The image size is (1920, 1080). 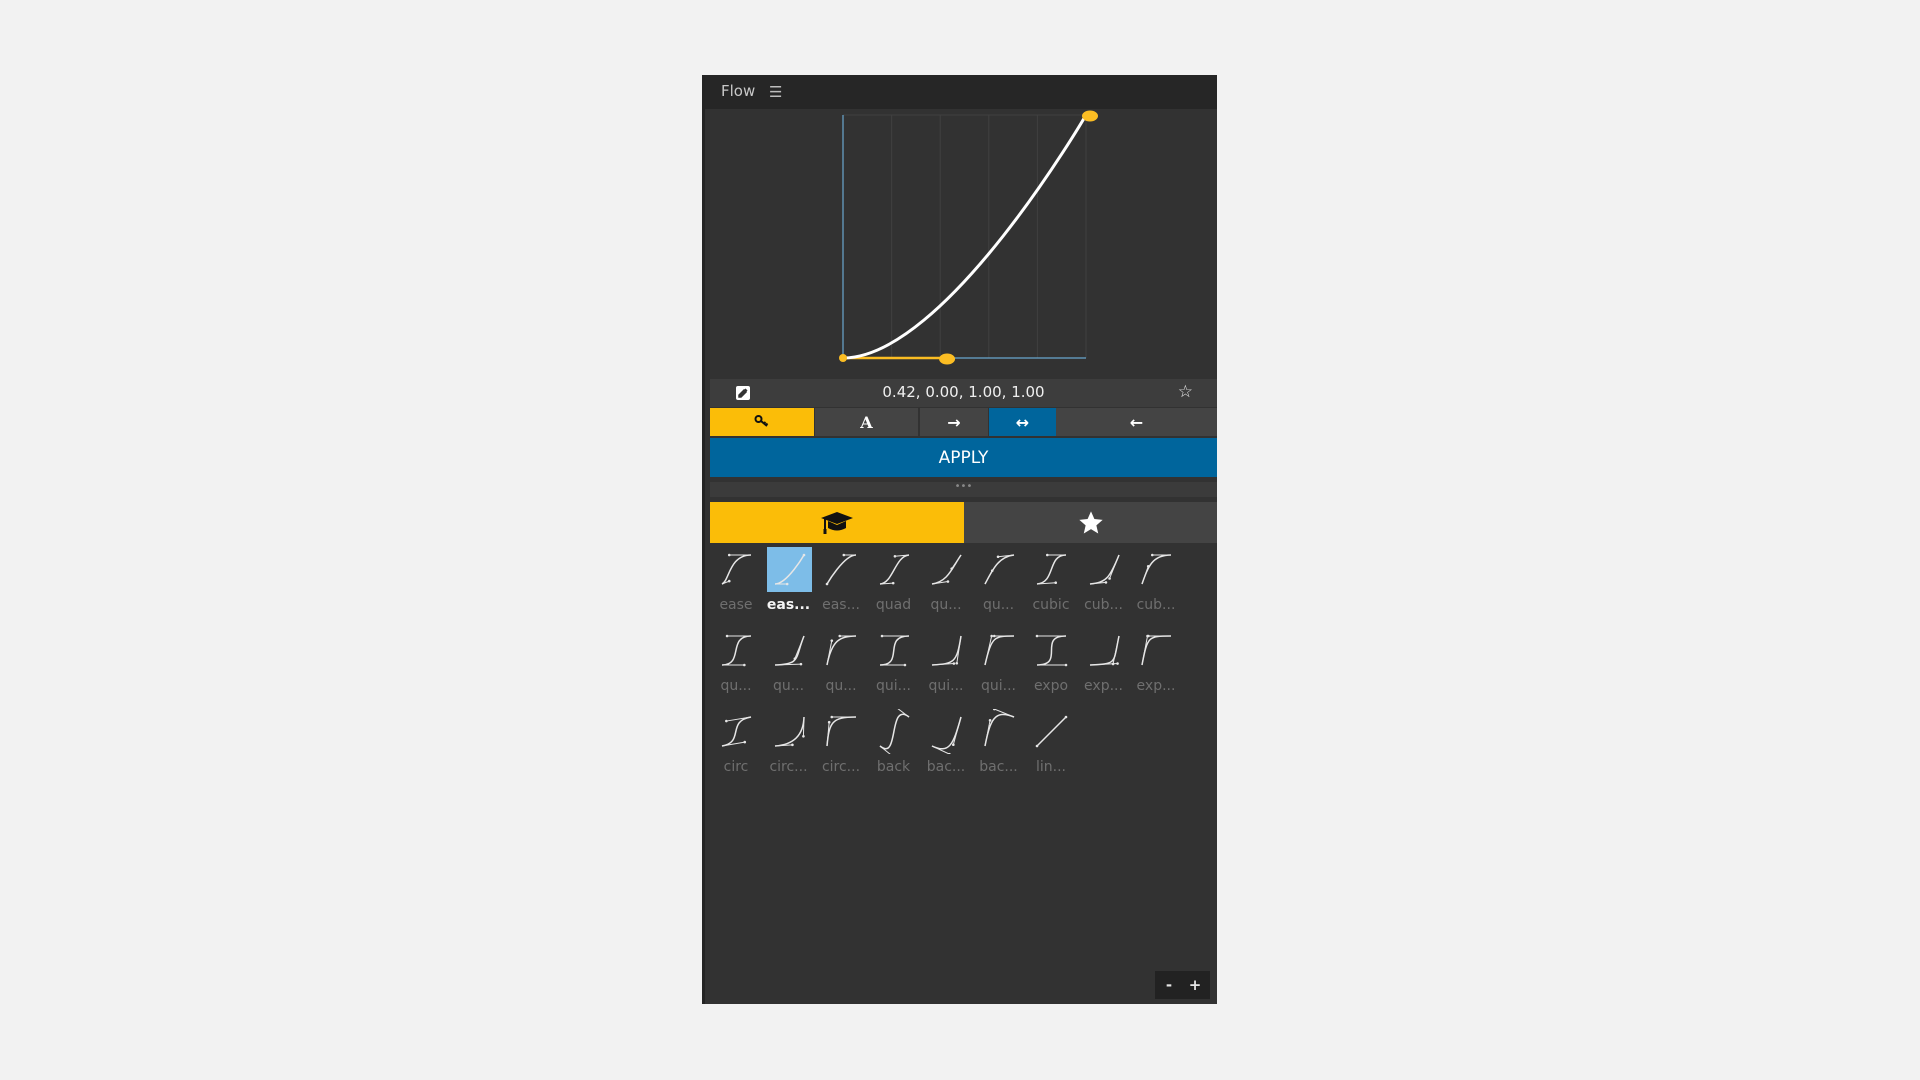 I want to click on text-mode-button: A, so click(x=866, y=422).